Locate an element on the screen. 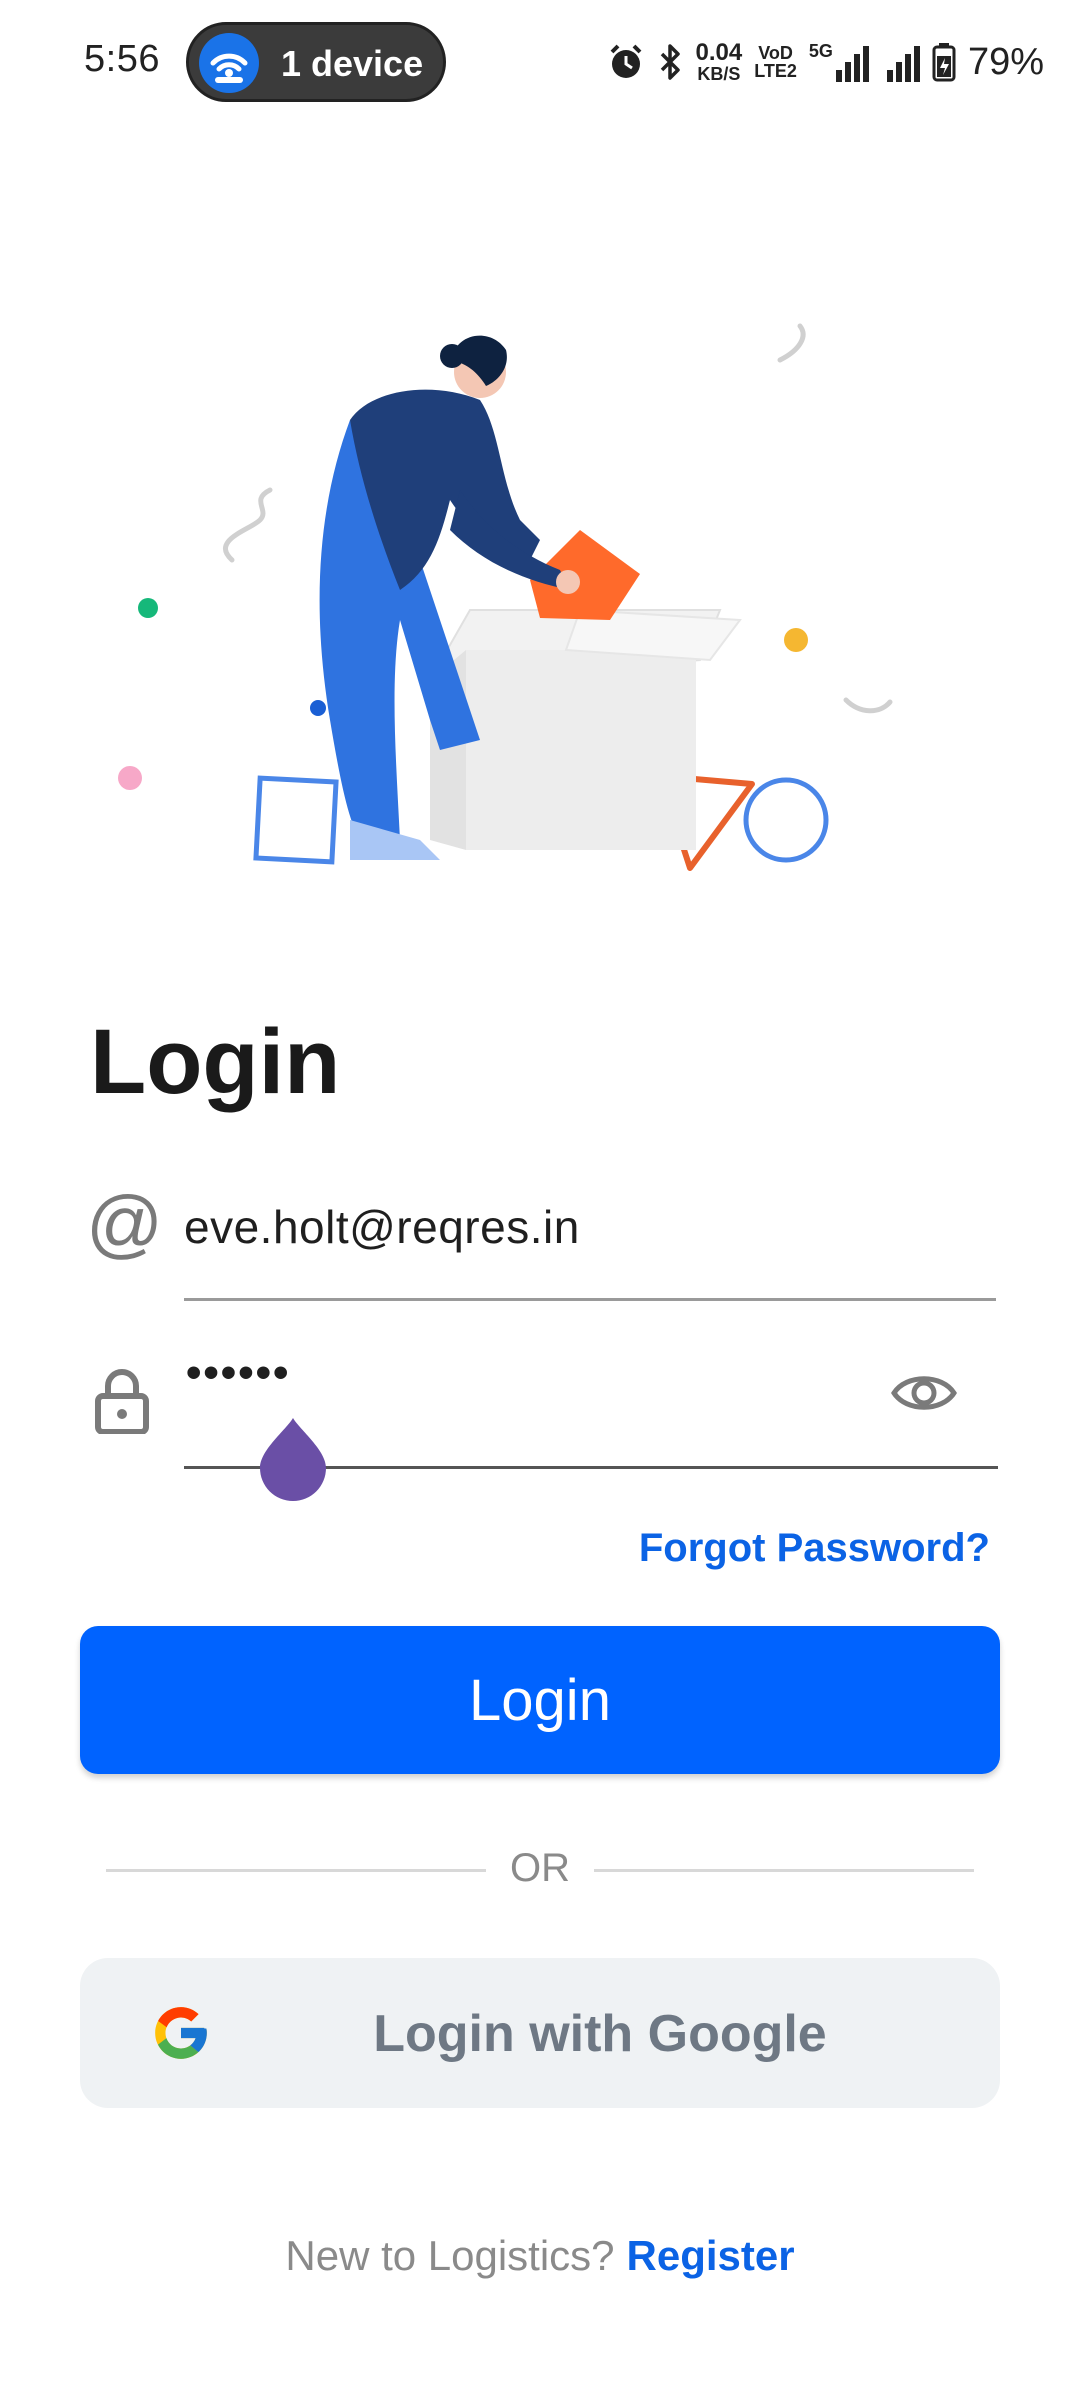 This screenshot has height=2400, width=1080. volte-indicator: VoD LTE2 is located at coordinates (775, 62).